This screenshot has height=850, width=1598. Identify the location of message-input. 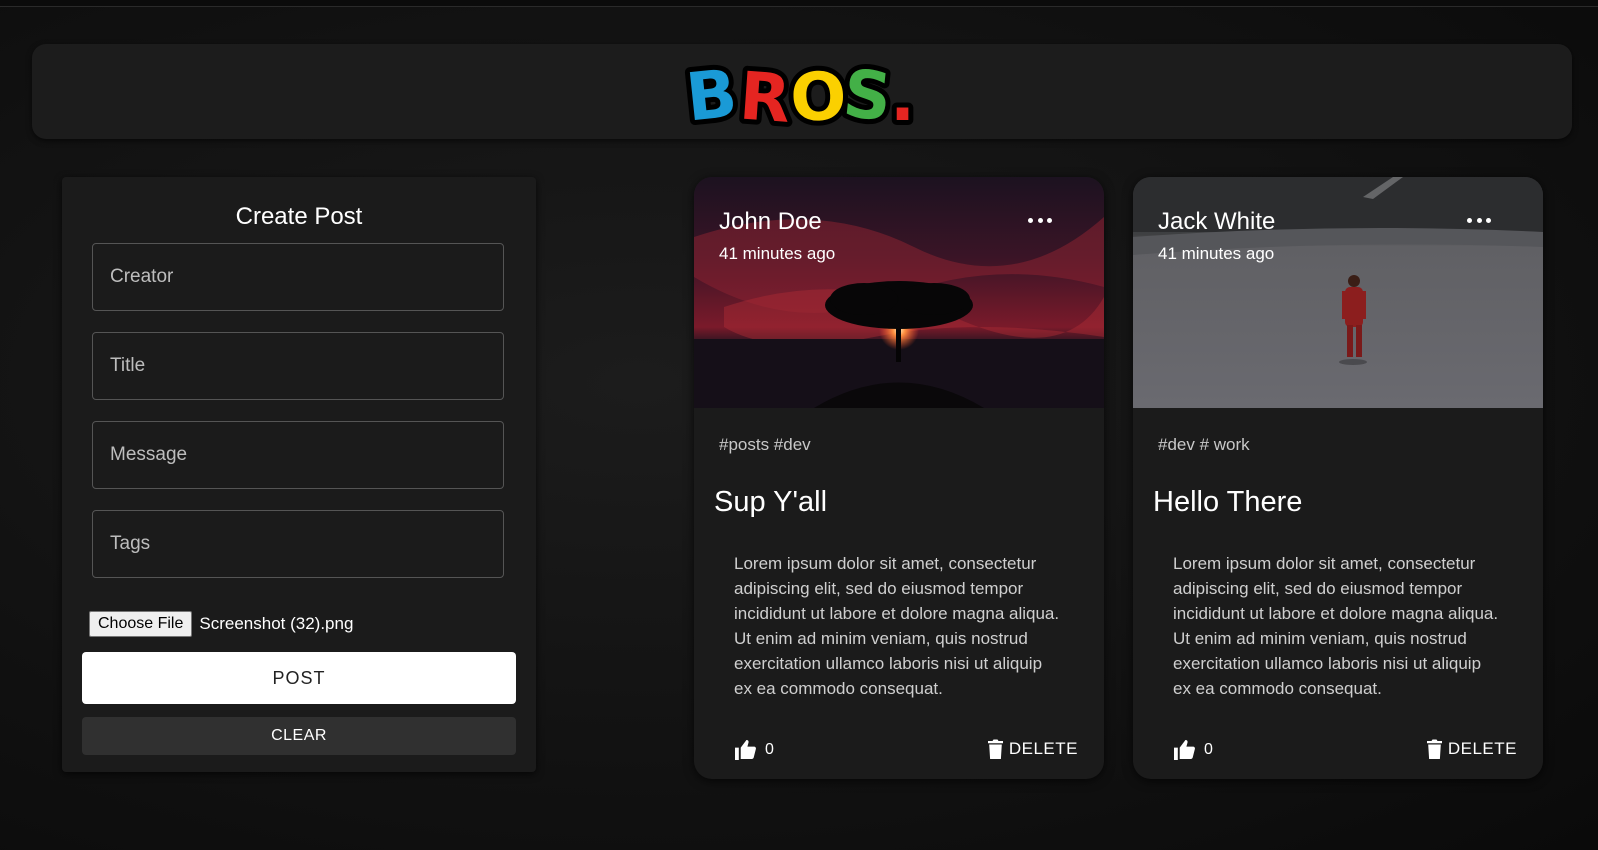
(298, 455).